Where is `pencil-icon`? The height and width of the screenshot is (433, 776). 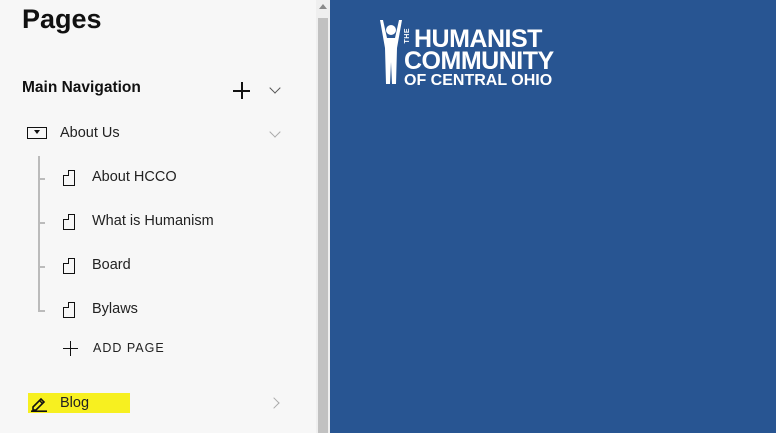 pencil-icon is located at coordinates (39, 404).